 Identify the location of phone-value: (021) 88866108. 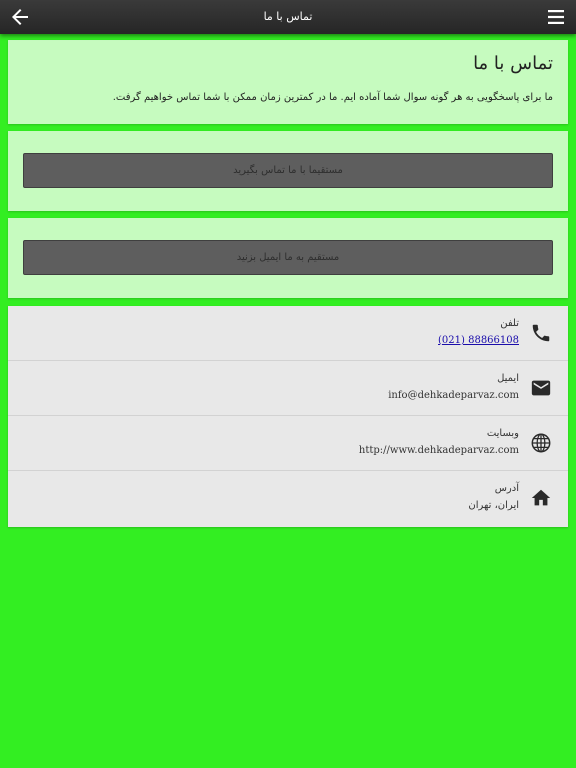
(478, 340).